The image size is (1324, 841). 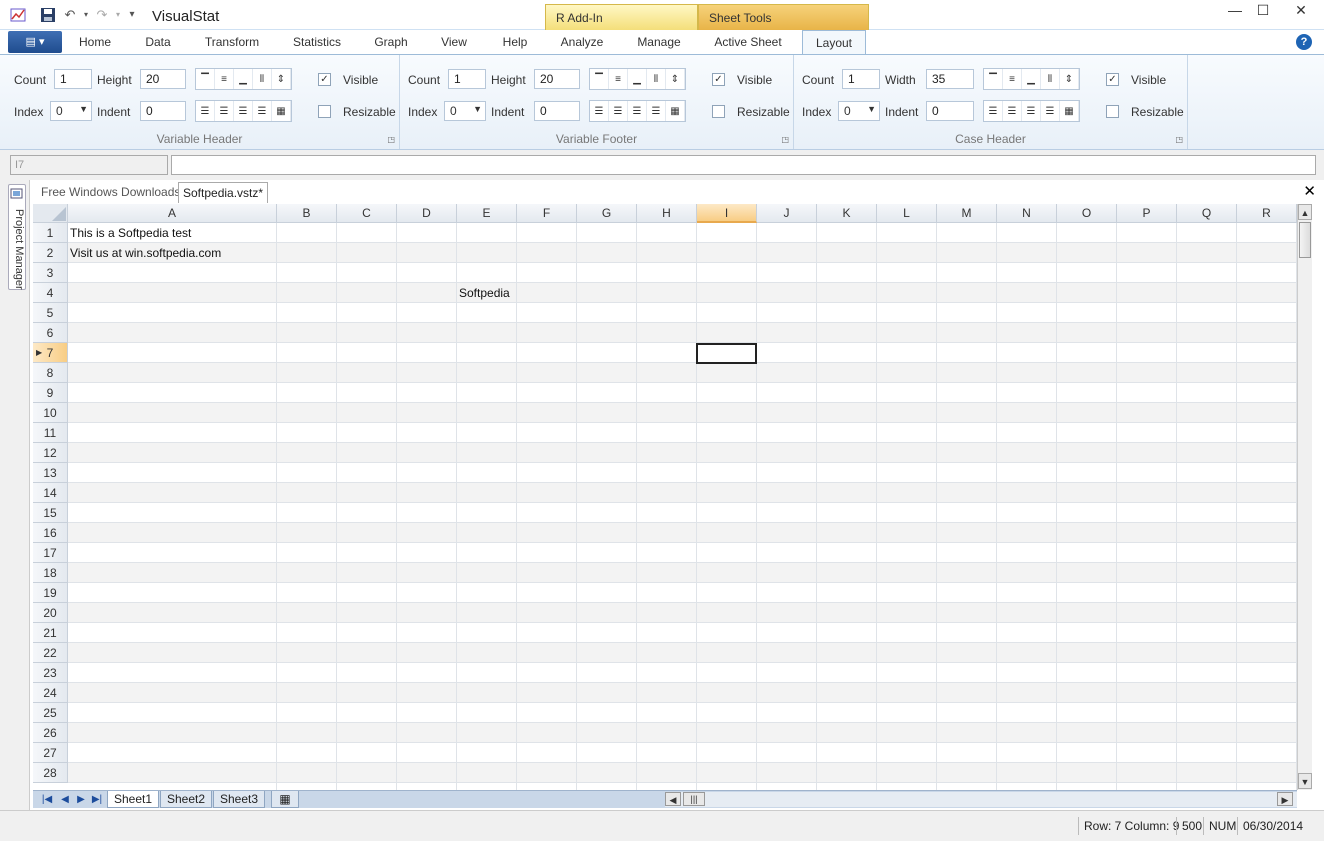 What do you see at coordinates (1031, 111) in the screenshot?
I see `align-right-icon: ☰` at bounding box center [1031, 111].